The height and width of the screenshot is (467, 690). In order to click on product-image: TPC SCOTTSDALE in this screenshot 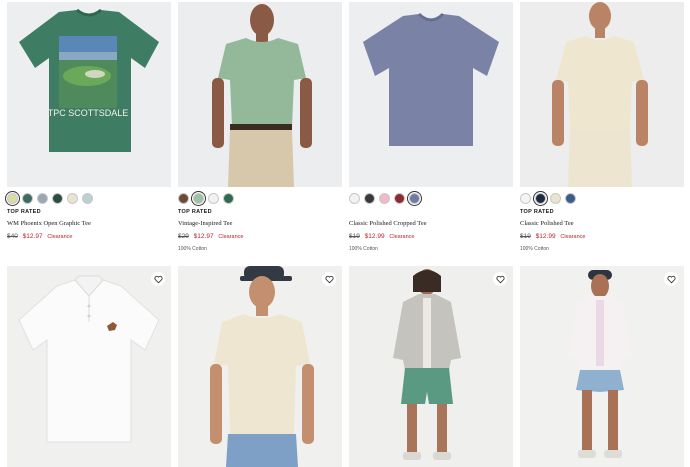, I will do `click(89, 94)`.